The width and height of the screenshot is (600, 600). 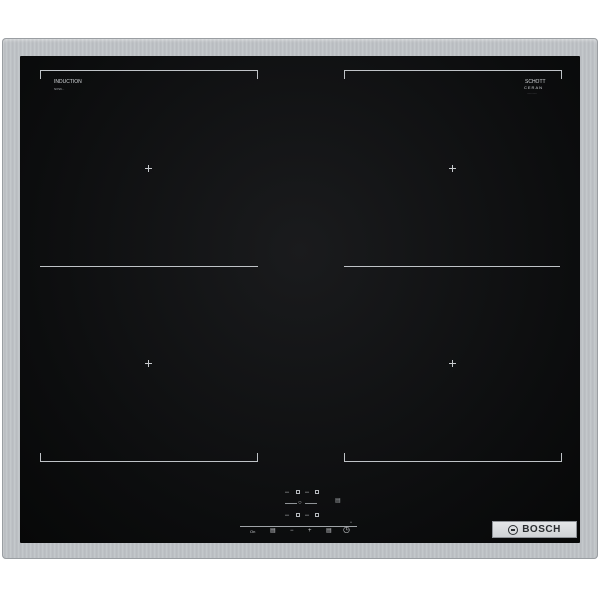 I want to click on induction-label: INDUCTION, so click(x=68, y=82).